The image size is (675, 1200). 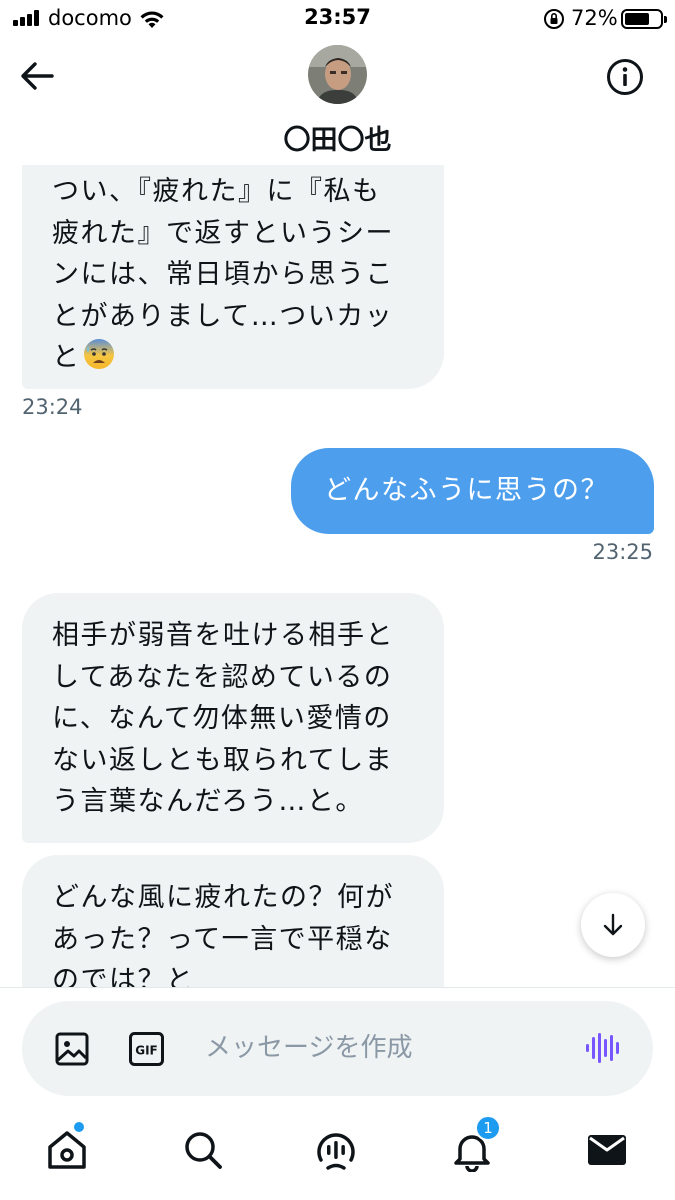 What do you see at coordinates (37, 76) in the screenshot?
I see `back-arrow-icon` at bounding box center [37, 76].